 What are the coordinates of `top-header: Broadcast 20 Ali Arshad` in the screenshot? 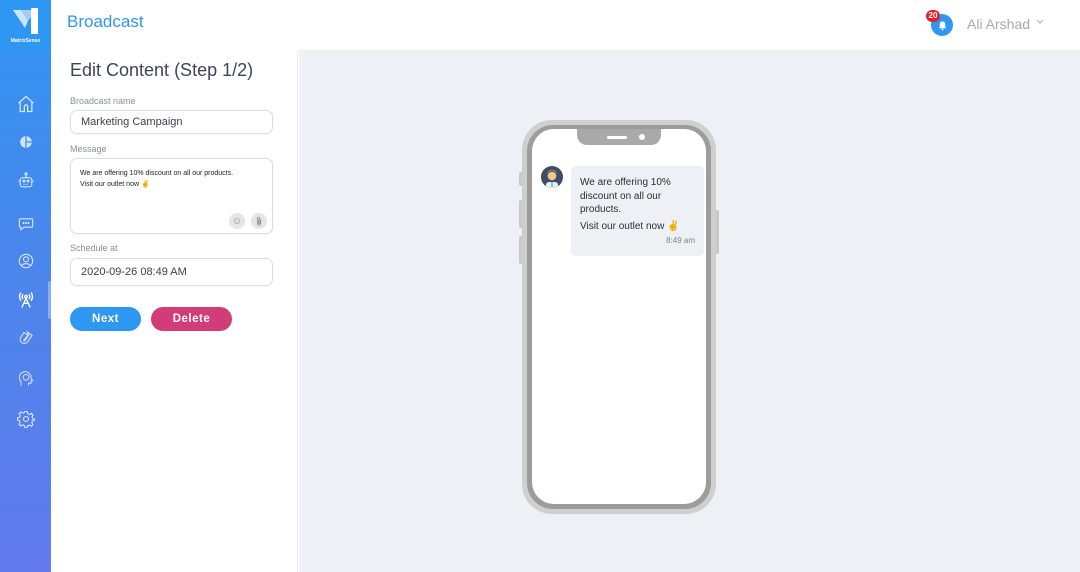 It's located at (565, 25).